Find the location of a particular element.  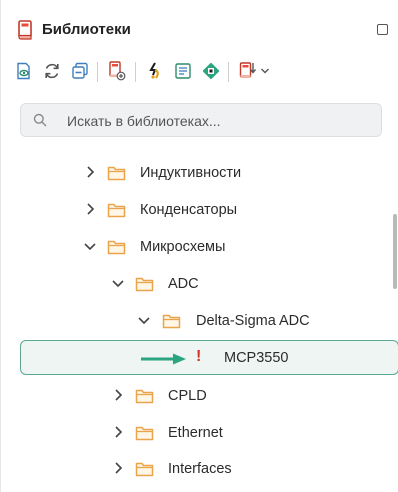

tree-item: Индуктивности is located at coordinates (191, 173).